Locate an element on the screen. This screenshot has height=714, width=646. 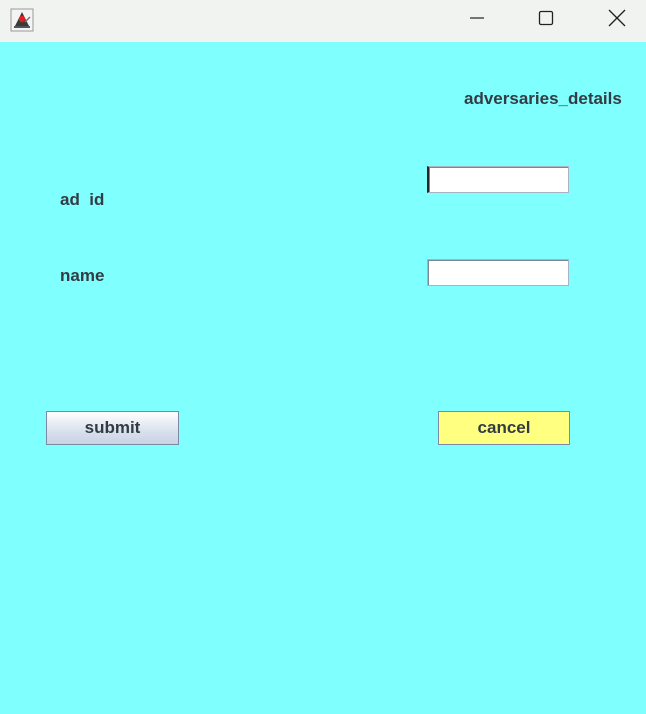
name-label: name is located at coordinates (82, 275).